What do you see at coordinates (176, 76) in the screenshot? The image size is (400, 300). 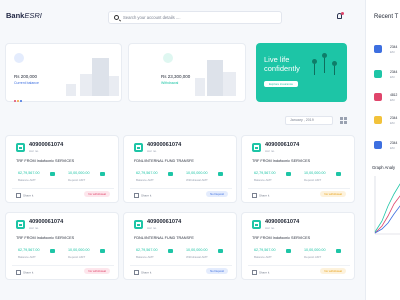 I see `withdrawal-amount: Rs 23,300,000` at bounding box center [176, 76].